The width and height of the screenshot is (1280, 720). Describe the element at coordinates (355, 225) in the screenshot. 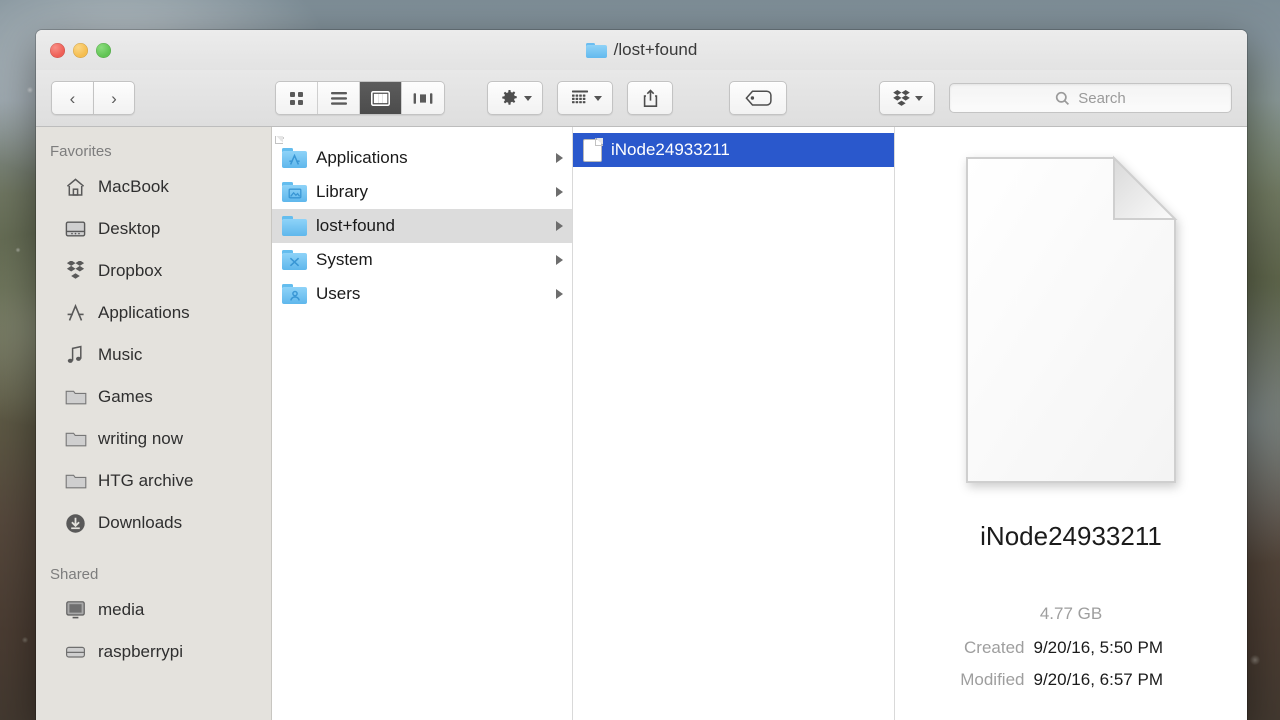

I see `column-item-label: lost+found` at that location.